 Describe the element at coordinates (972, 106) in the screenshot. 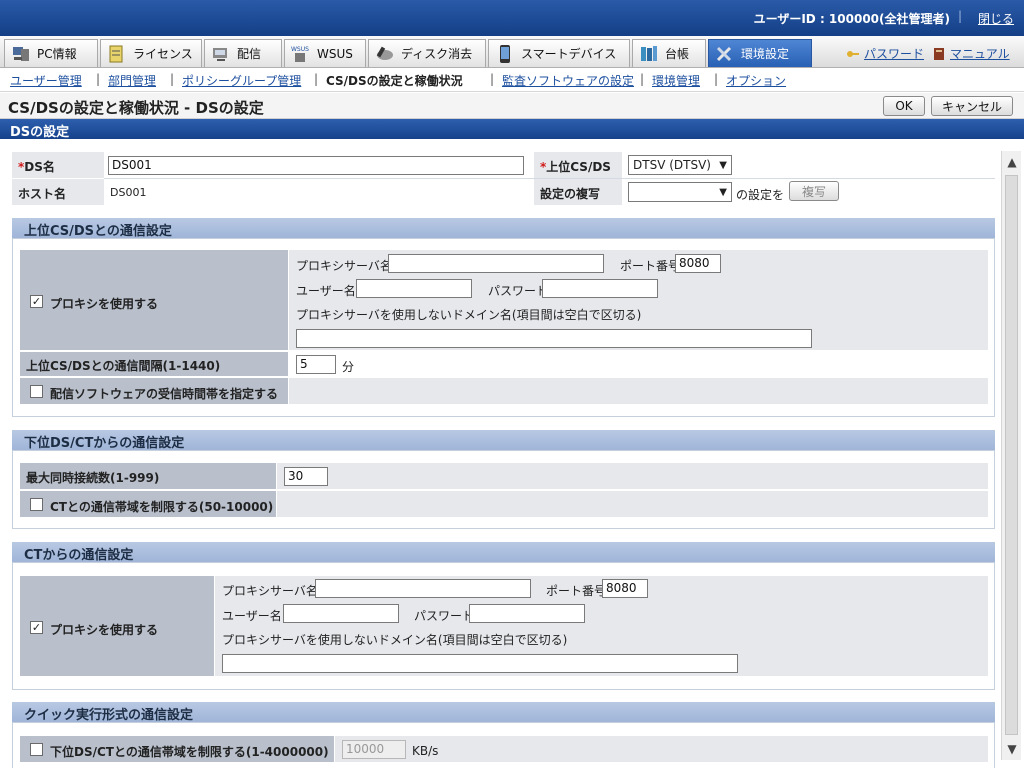

I see `cancel-button: キャンセル` at that location.